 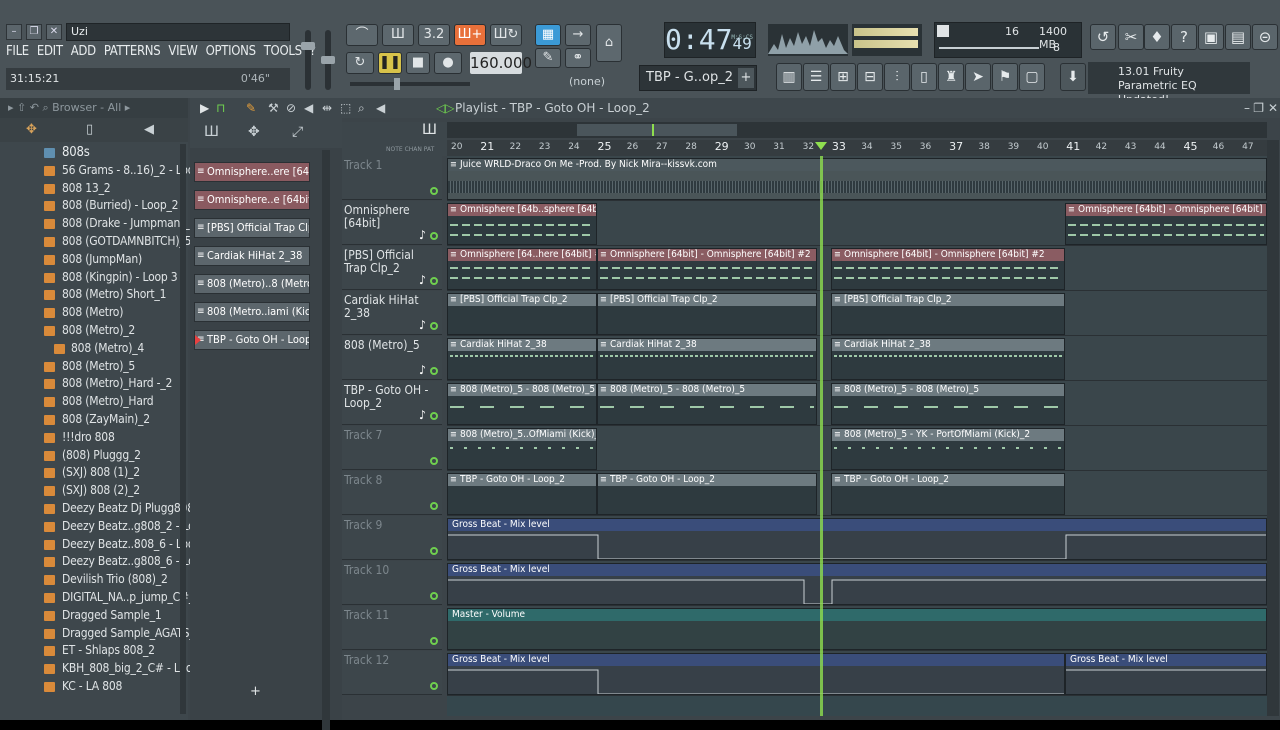 I want to click on snap-magnet-icon: ⌂, so click(x=609, y=43).